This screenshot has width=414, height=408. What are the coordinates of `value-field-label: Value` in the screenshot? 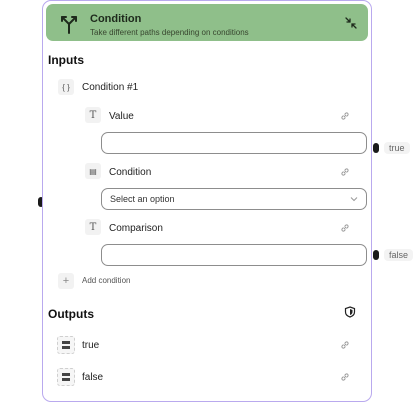 It's located at (121, 116).